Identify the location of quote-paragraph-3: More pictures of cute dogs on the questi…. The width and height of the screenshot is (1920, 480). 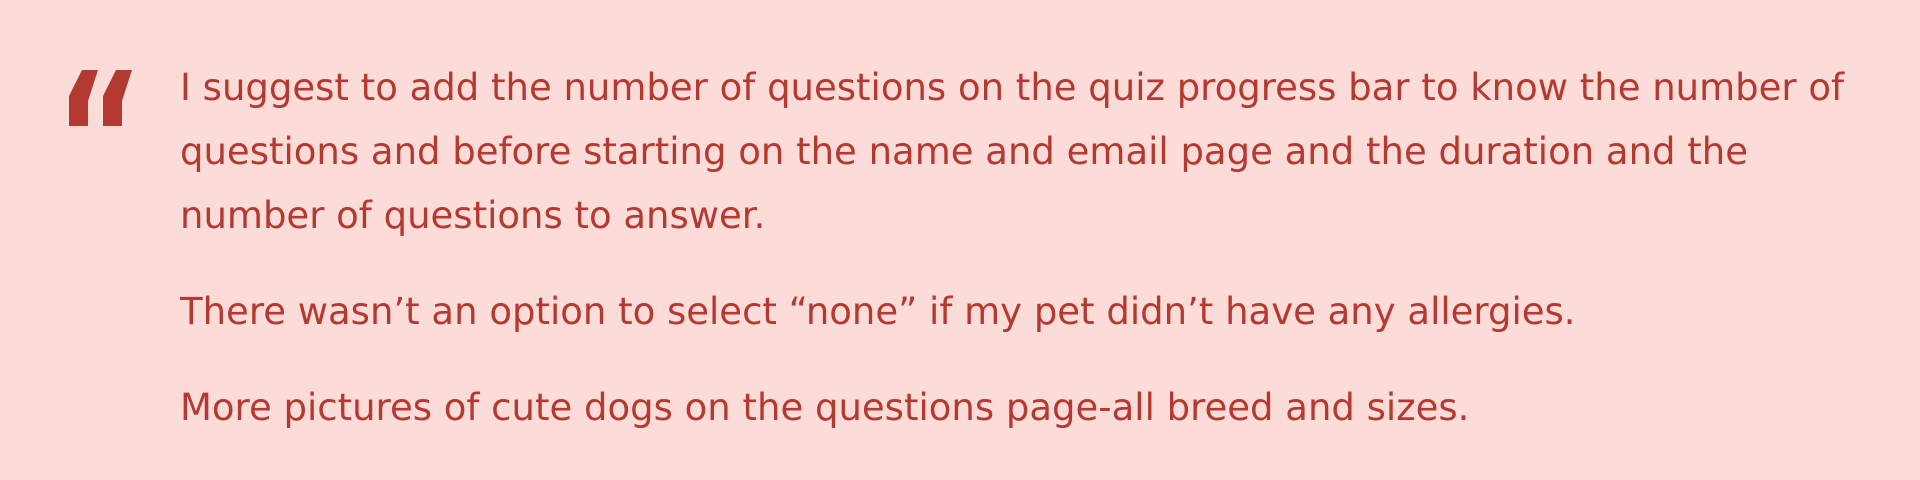
(825, 407).